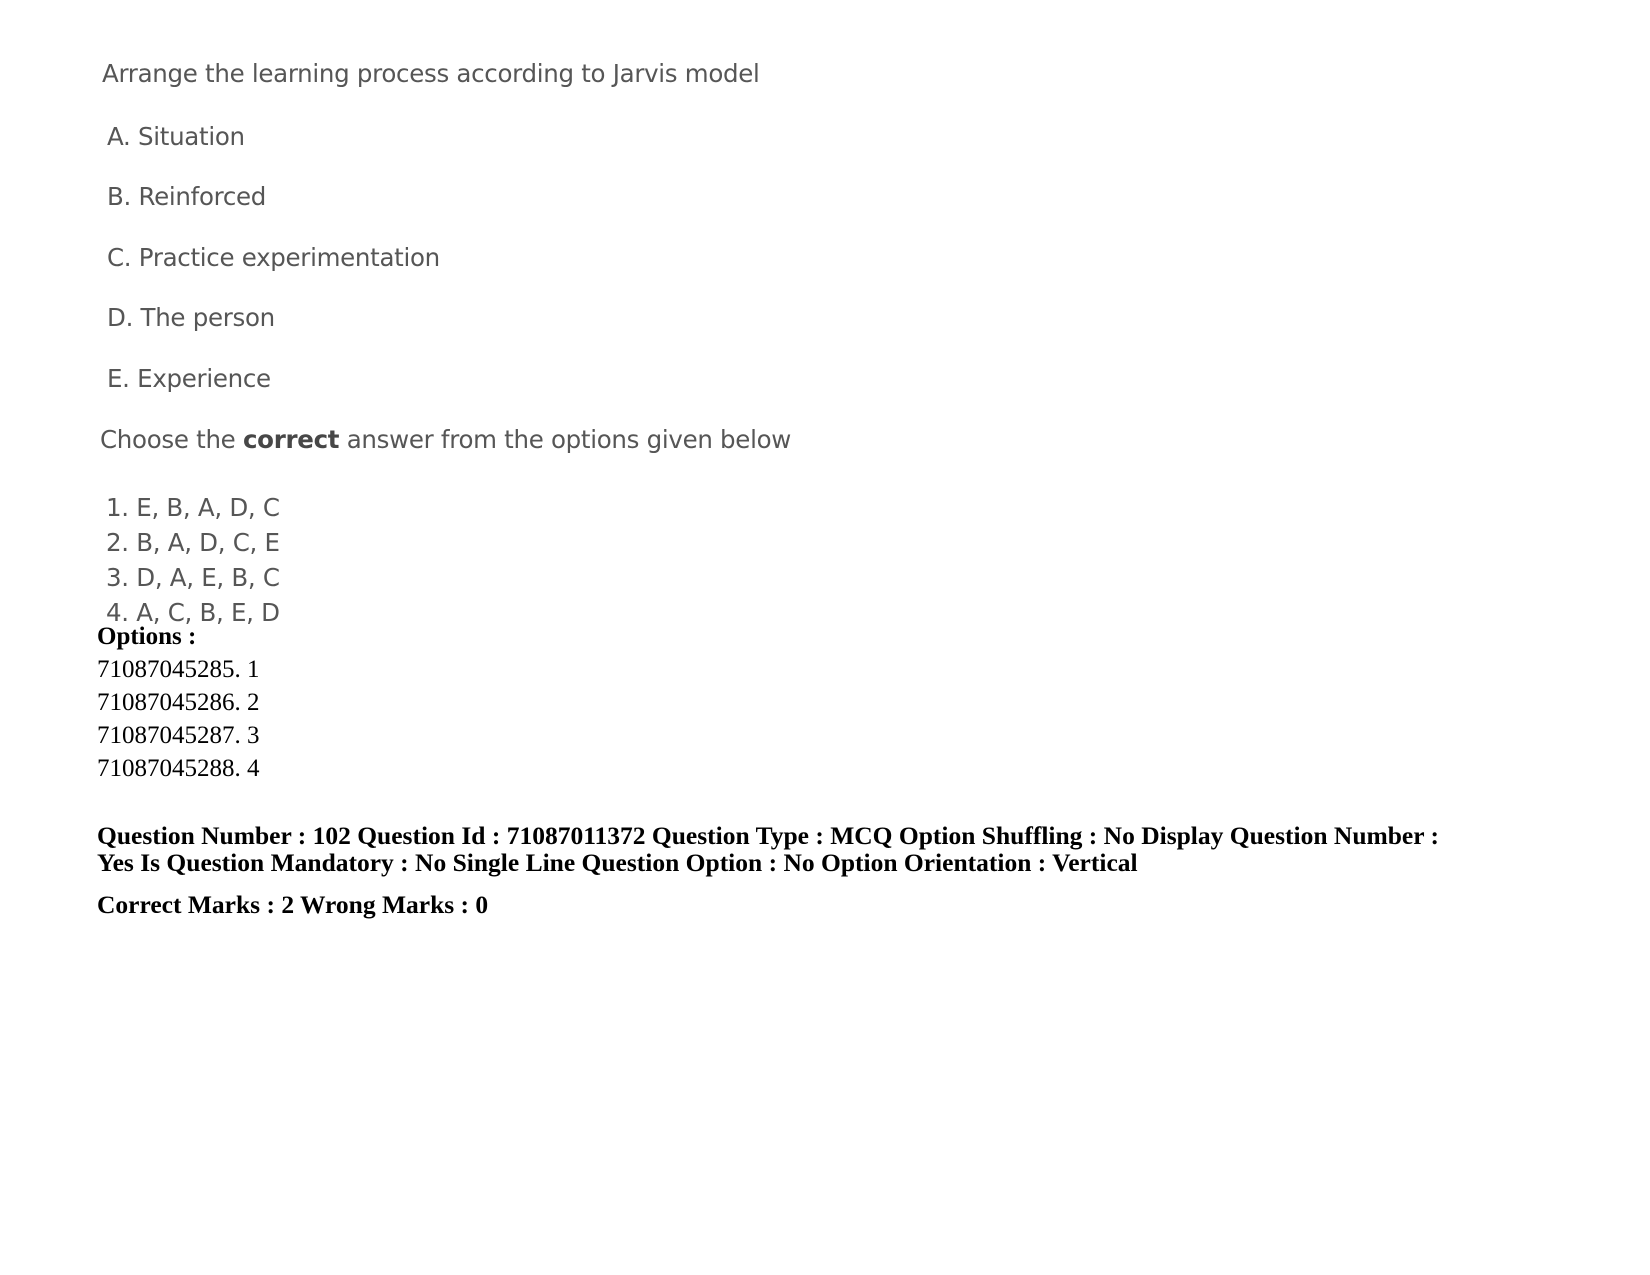 The width and height of the screenshot is (1650, 1275). Describe the element at coordinates (753, 577) in the screenshot. I see `answer-choice-3: 3. D, A, E, B, C` at that location.